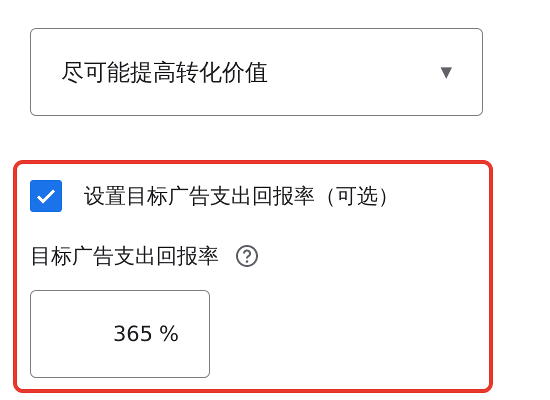 The height and width of the screenshot is (400, 550). I want to click on field-label: 目标广告支出回报率, so click(124, 256).